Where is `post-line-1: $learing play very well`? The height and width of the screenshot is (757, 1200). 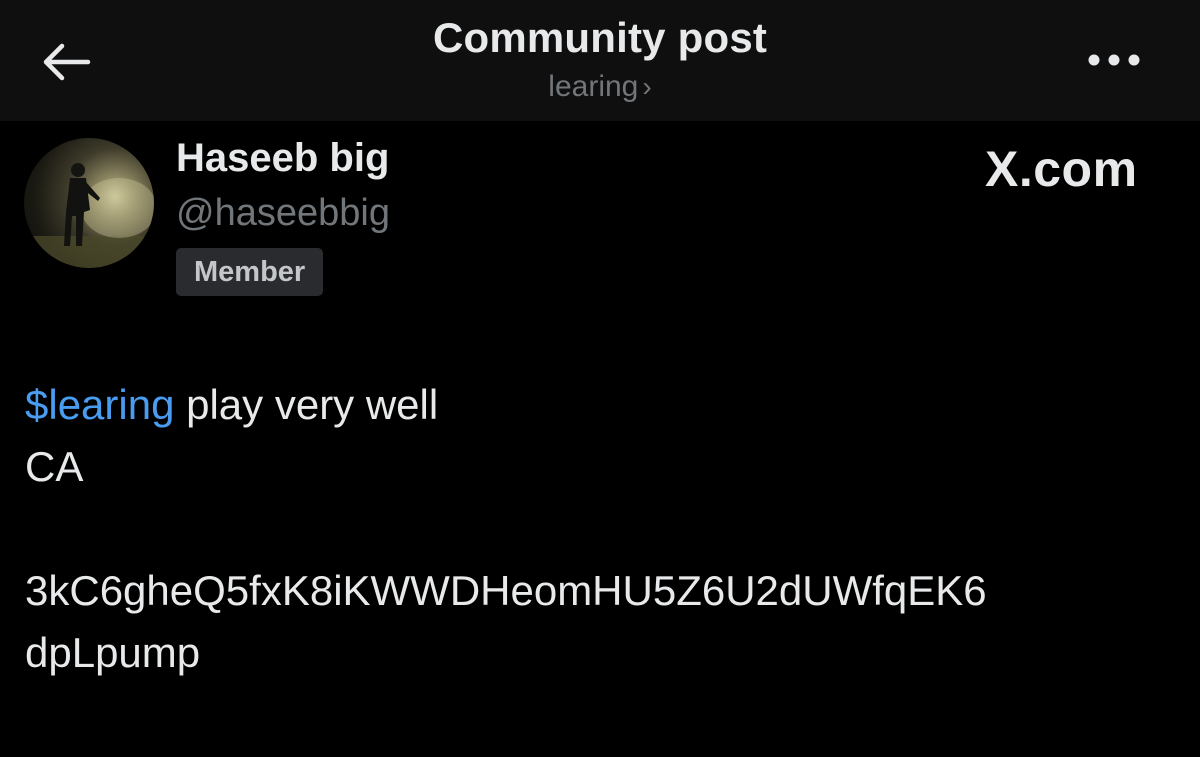
post-line-1: $learing play very well is located at coordinates (600, 405).